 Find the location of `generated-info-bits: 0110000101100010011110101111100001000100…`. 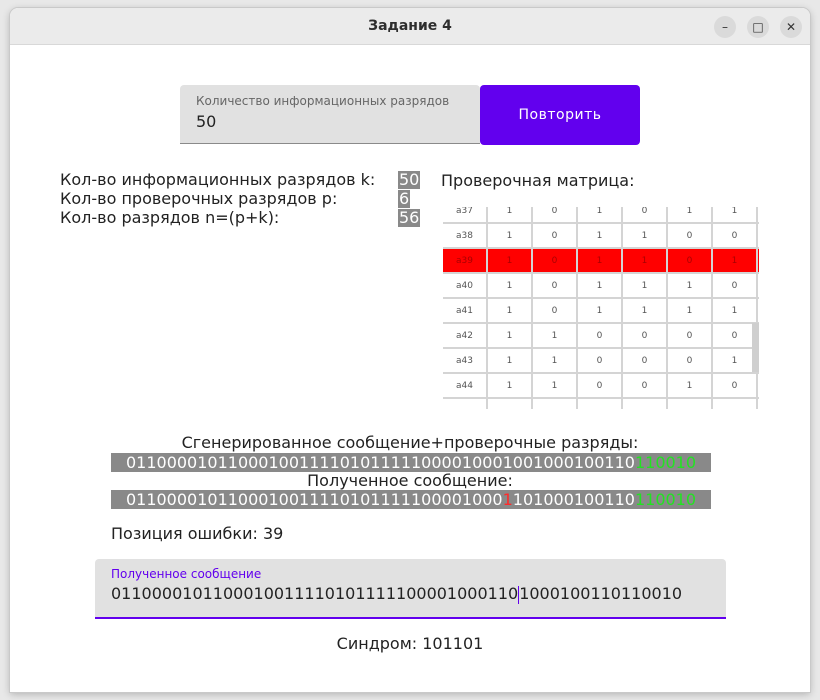

generated-info-bits: 0110000101100010011110101111100001000100… is located at coordinates (380, 462).